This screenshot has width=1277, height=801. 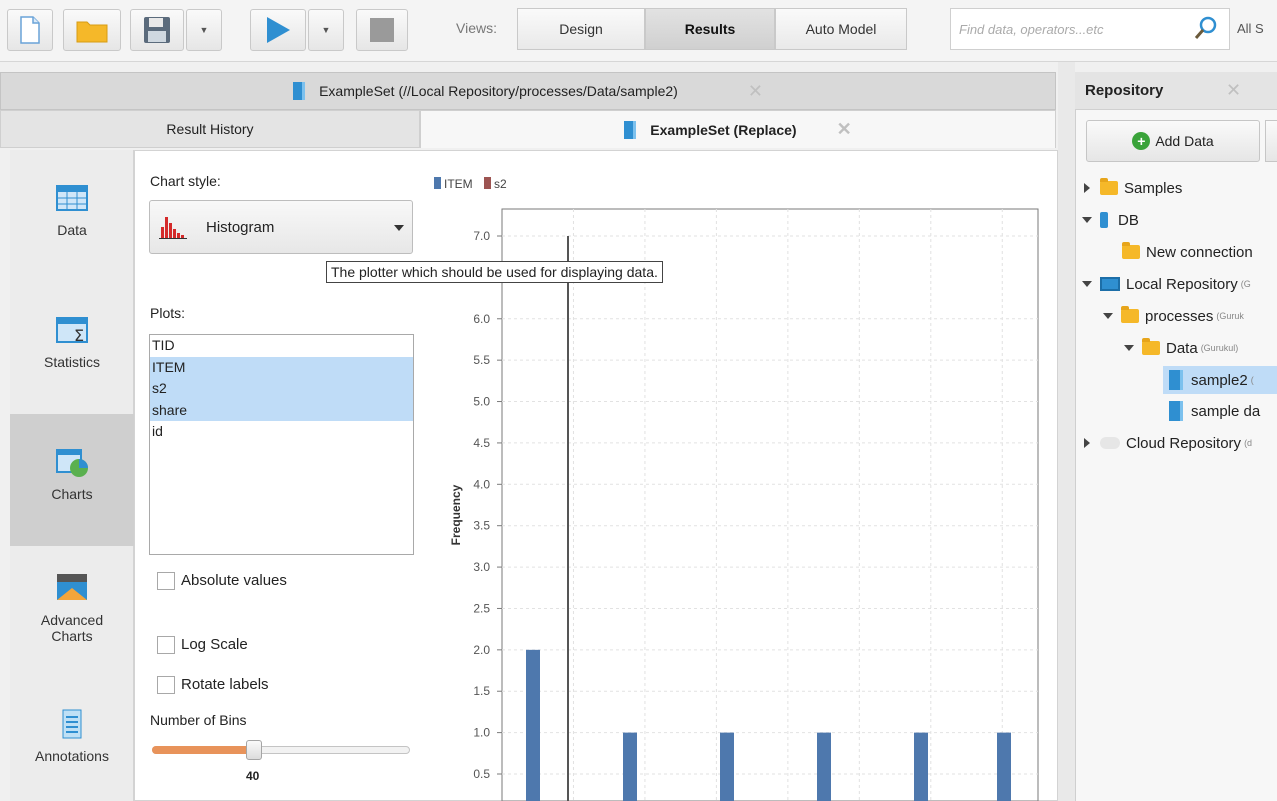 I want to click on add-data-button: + Add Data, so click(x=1173, y=141).